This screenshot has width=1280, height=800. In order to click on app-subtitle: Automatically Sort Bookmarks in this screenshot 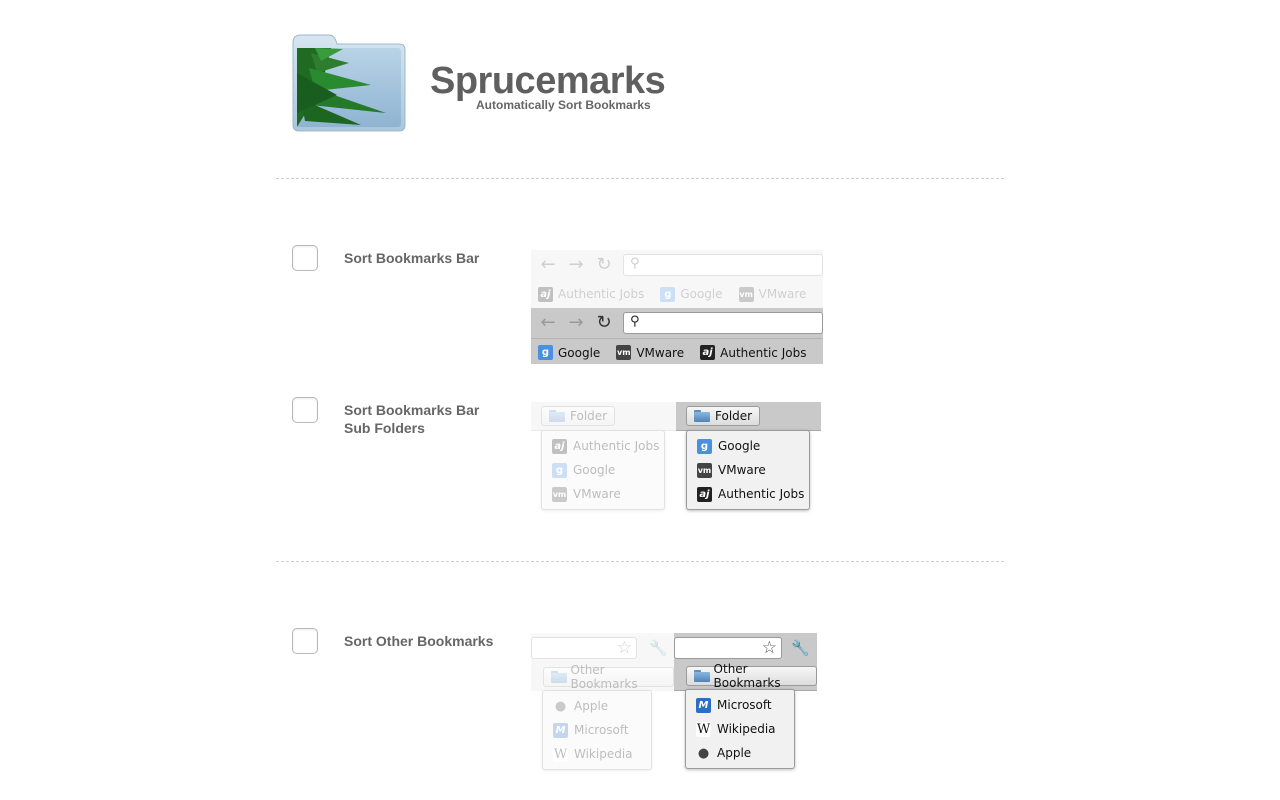, I will do `click(563, 105)`.